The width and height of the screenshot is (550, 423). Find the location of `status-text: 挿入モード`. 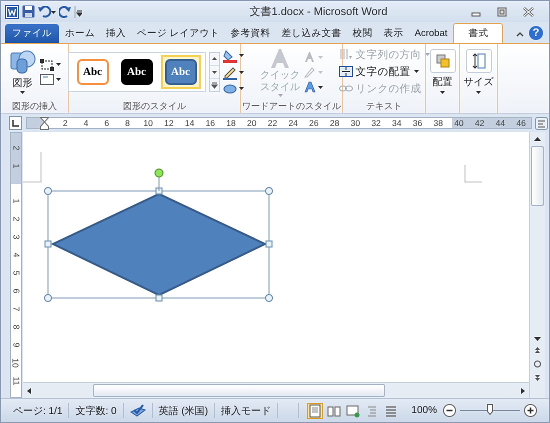

status-text: 挿入モード is located at coordinates (246, 410).